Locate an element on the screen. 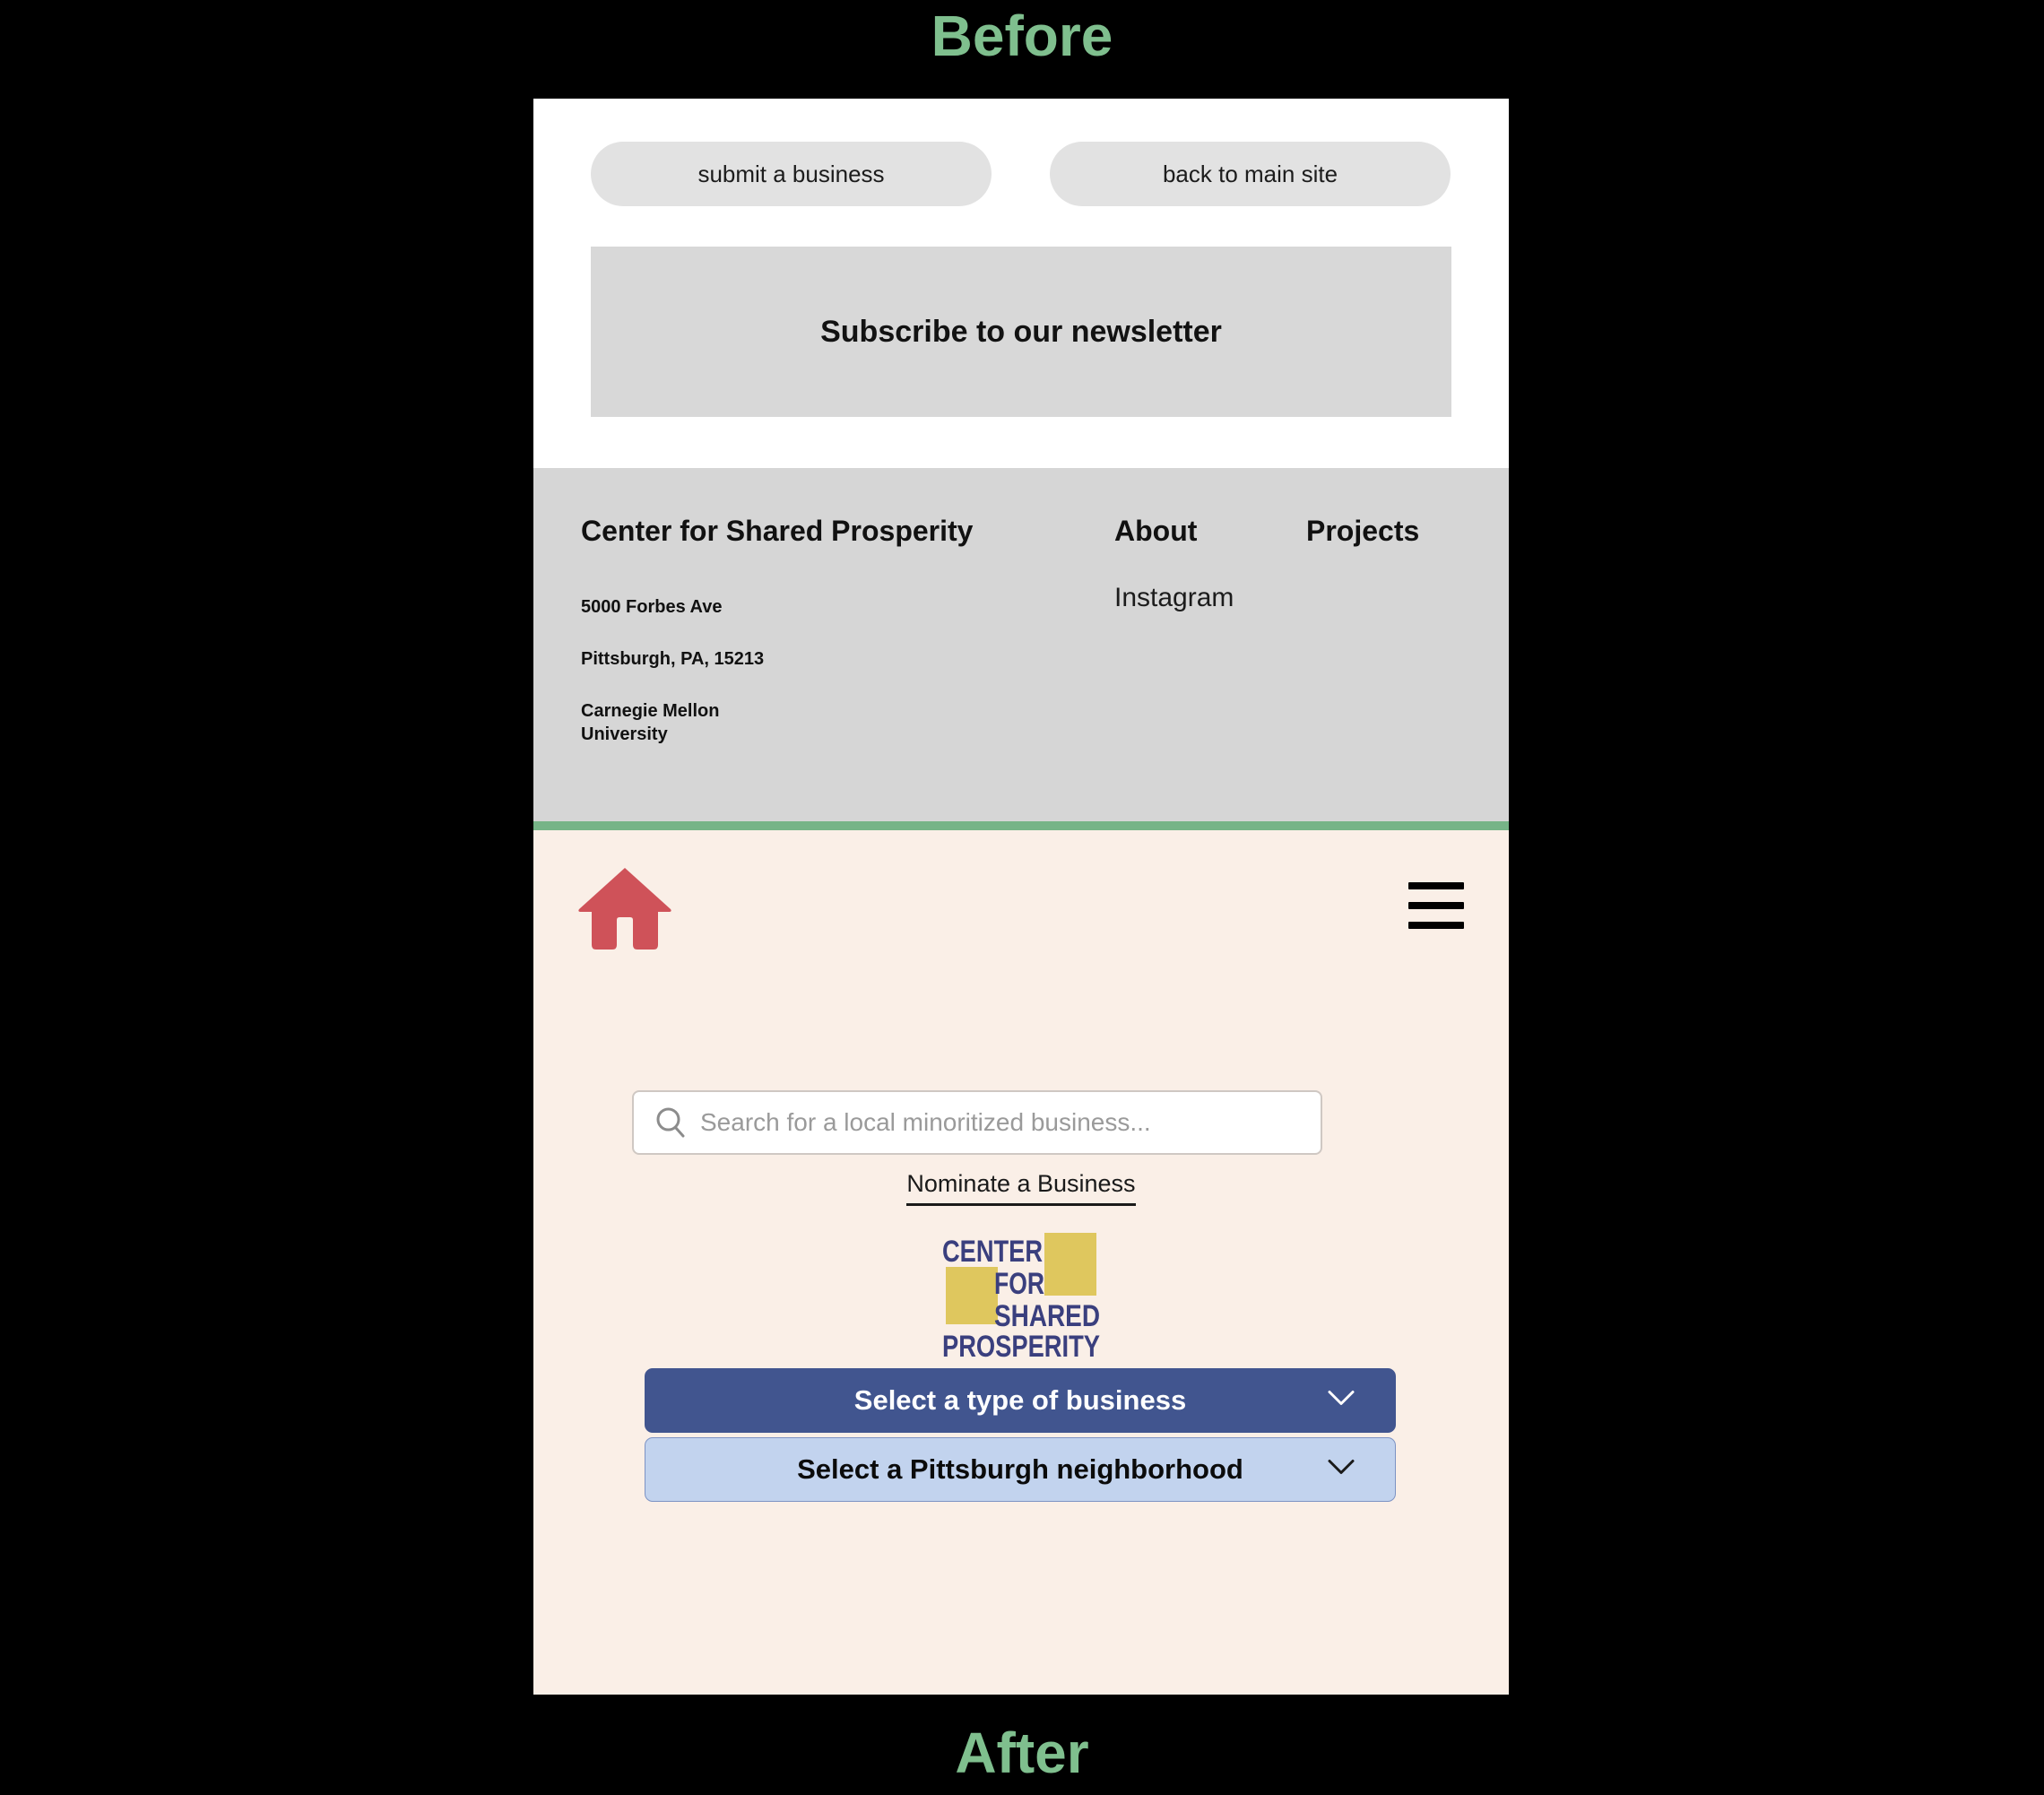 The width and height of the screenshot is (2044, 1795). select-type-of-business-label: Select a type of business is located at coordinates (1020, 1400).